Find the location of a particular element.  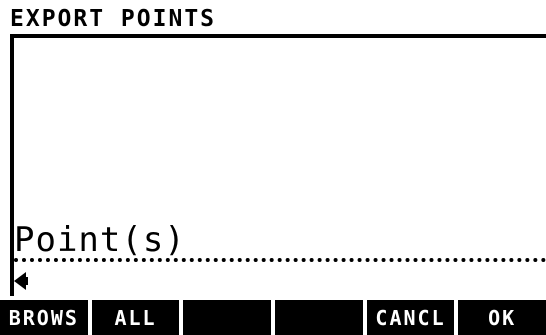

left-arrow-icon-tail is located at coordinates (26, 281).